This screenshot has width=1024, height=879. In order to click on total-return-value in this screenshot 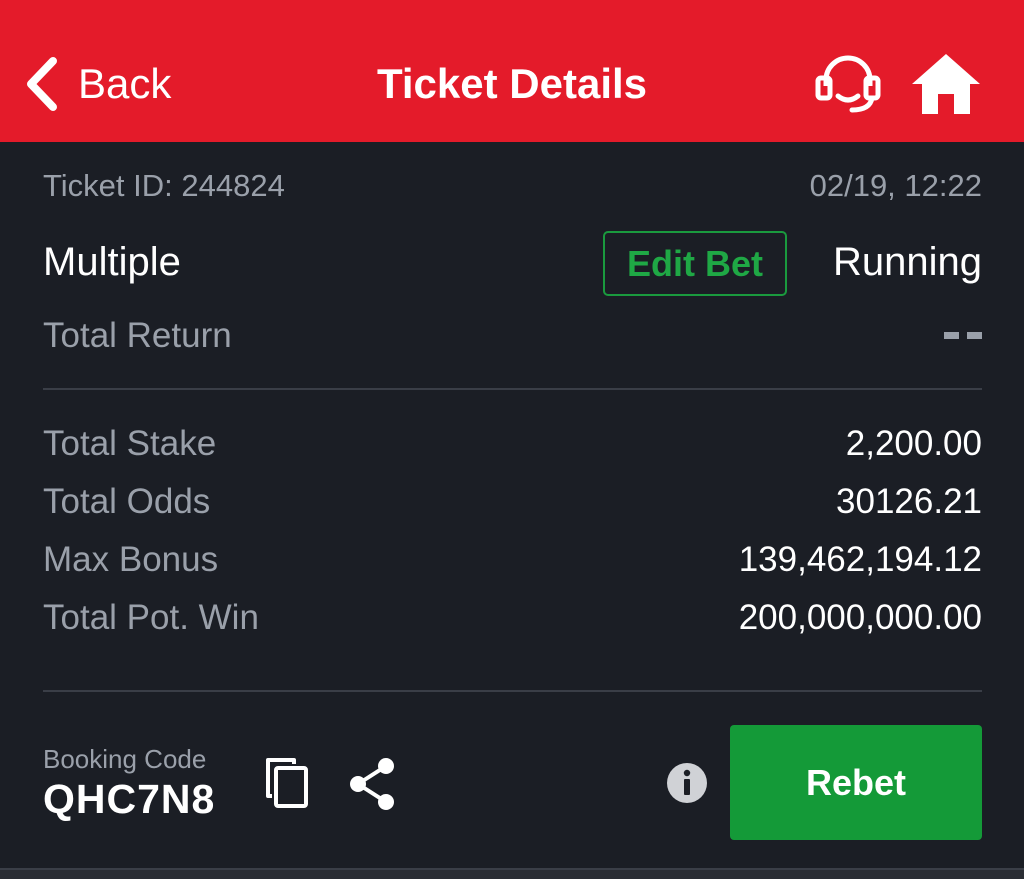, I will do `click(963, 336)`.